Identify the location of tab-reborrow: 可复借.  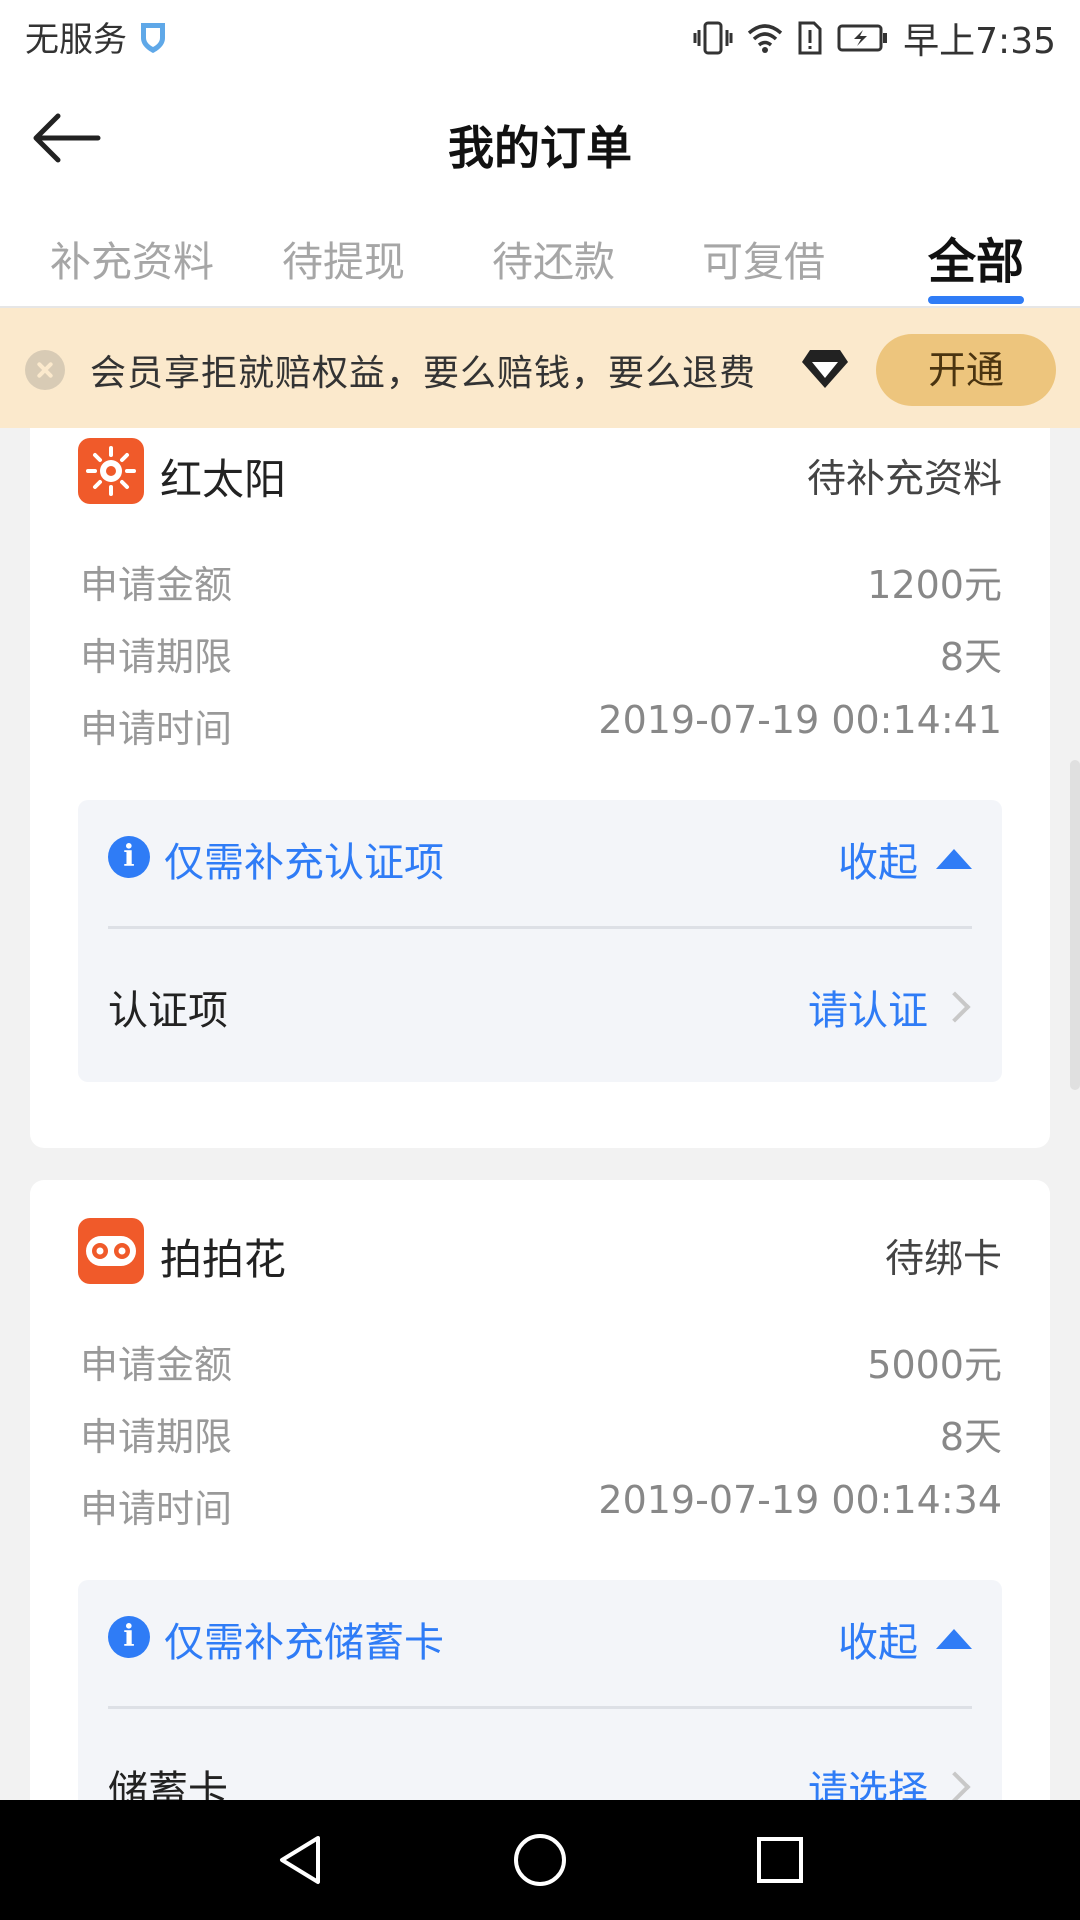
(763, 258).